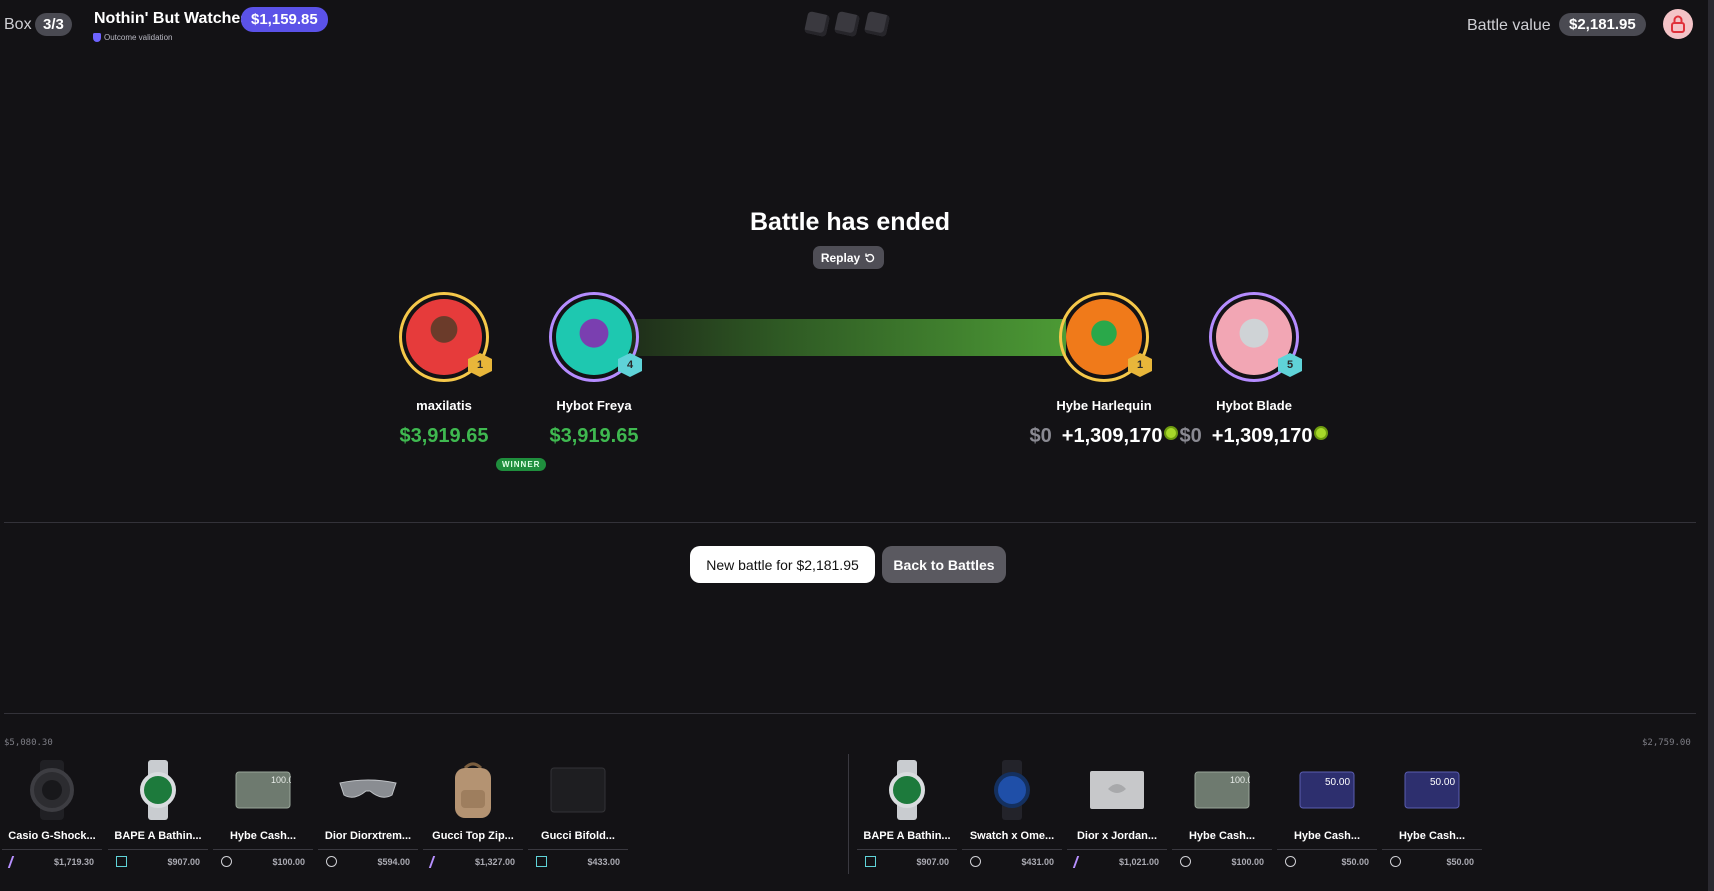 This screenshot has width=1714, height=891. Describe the element at coordinates (944, 564) in the screenshot. I see `back-to-battles-button: Back to Battles` at that location.